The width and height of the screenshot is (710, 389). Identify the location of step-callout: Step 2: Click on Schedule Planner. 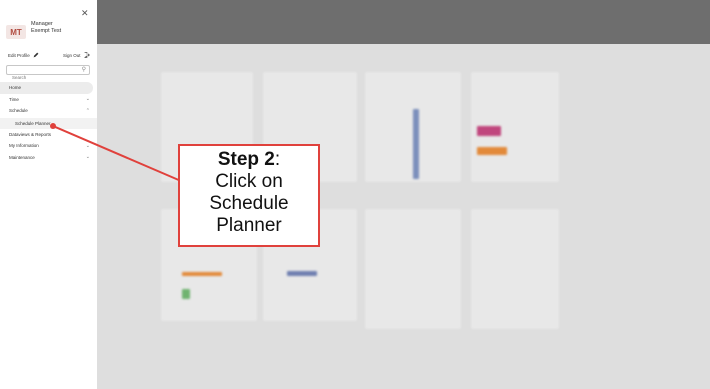
(249, 195).